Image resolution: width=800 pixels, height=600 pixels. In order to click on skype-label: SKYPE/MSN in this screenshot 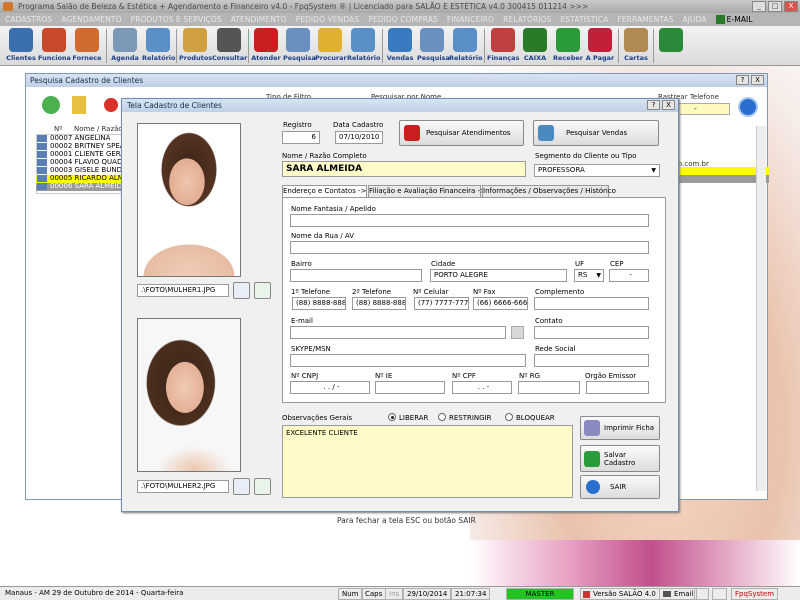, I will do `click(311, 349)`.